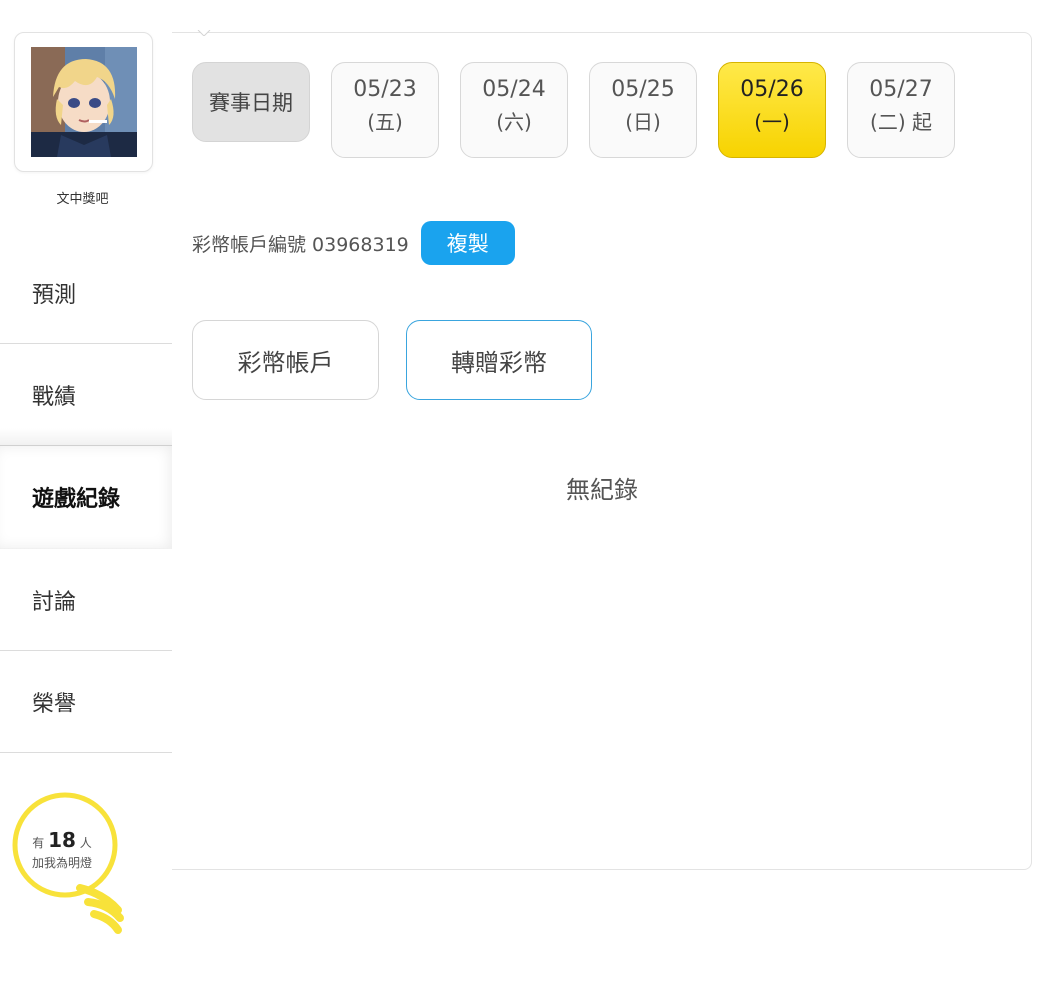 This screenshot has height=1000, width=1044. What do you see at coordinates (643, 89) in the screenshot?
I see `date-text: 05/25` at bounding box center [643, 89].